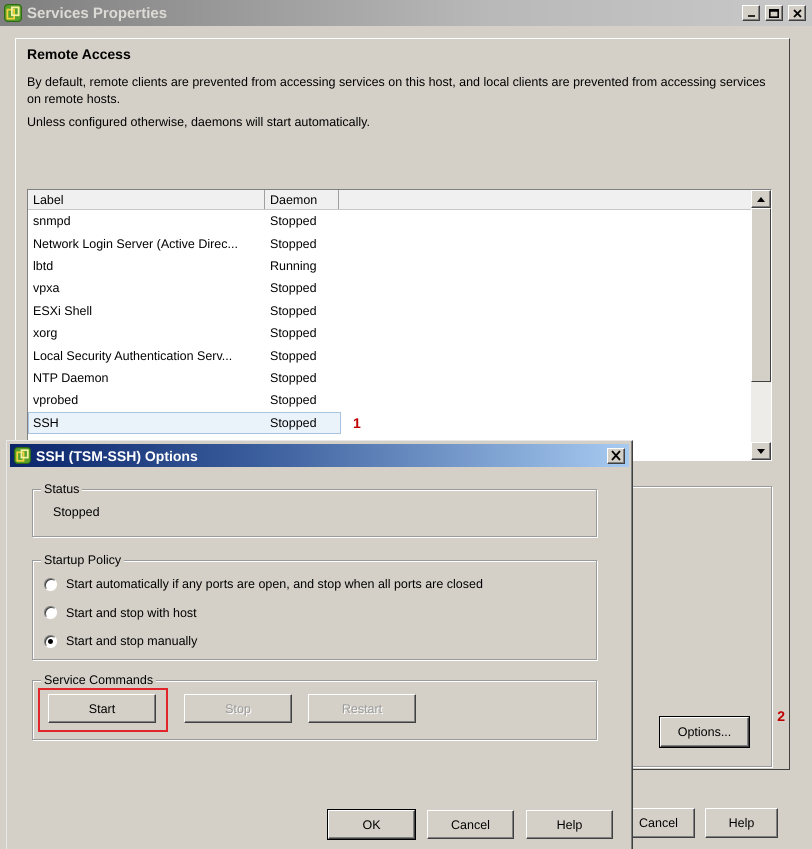 The height and width of the screenshot is (849, 812). Describe the element at coordinates (184, 400) in the screenshot. I see `table-row: vprobed Stopped` at that location.